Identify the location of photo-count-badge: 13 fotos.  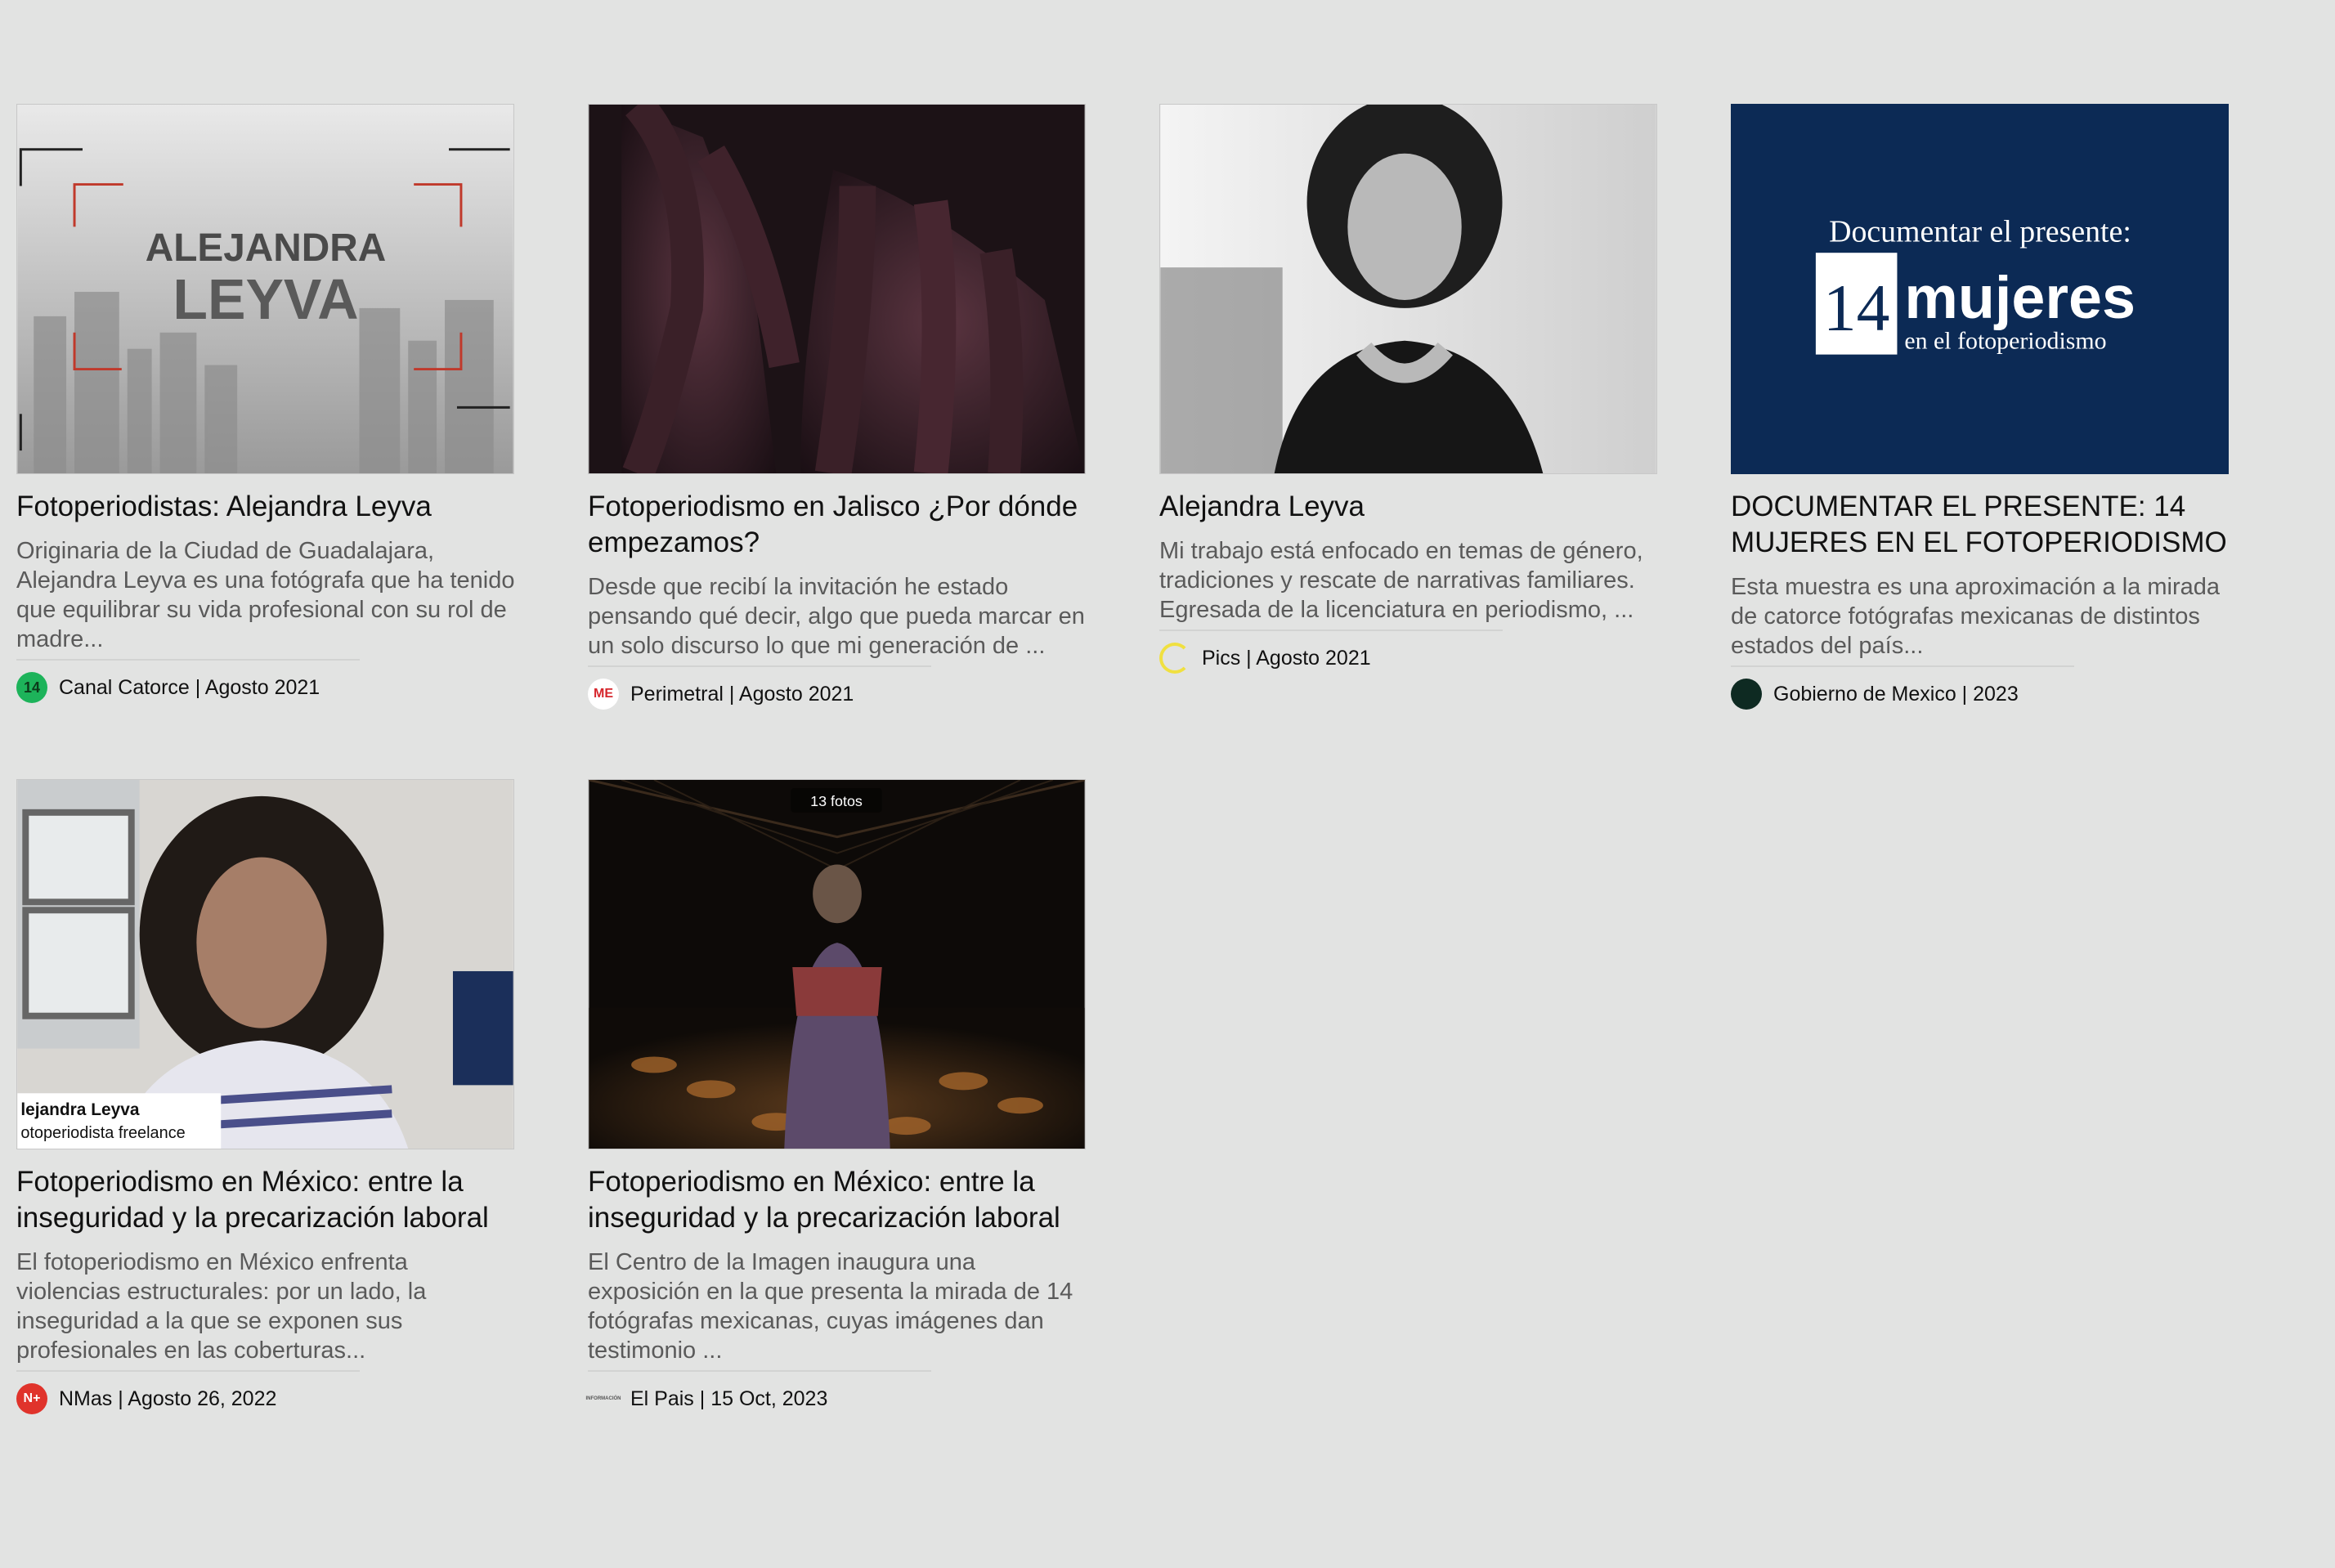
(836, 801).